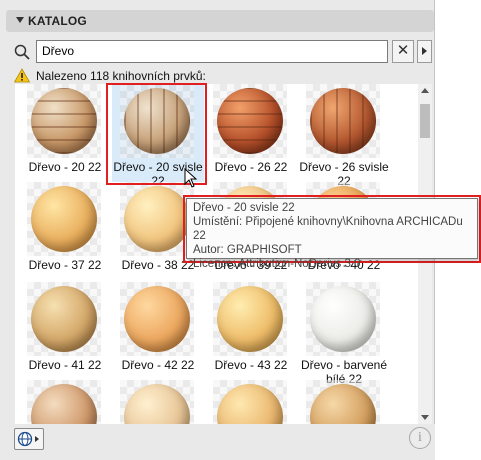 The width and height of the screenshot is (481, 460). Describe the element at coordinates (251, 167) in the screenshot. I see `library-item-label: Dřevo - 26 22` at that location.